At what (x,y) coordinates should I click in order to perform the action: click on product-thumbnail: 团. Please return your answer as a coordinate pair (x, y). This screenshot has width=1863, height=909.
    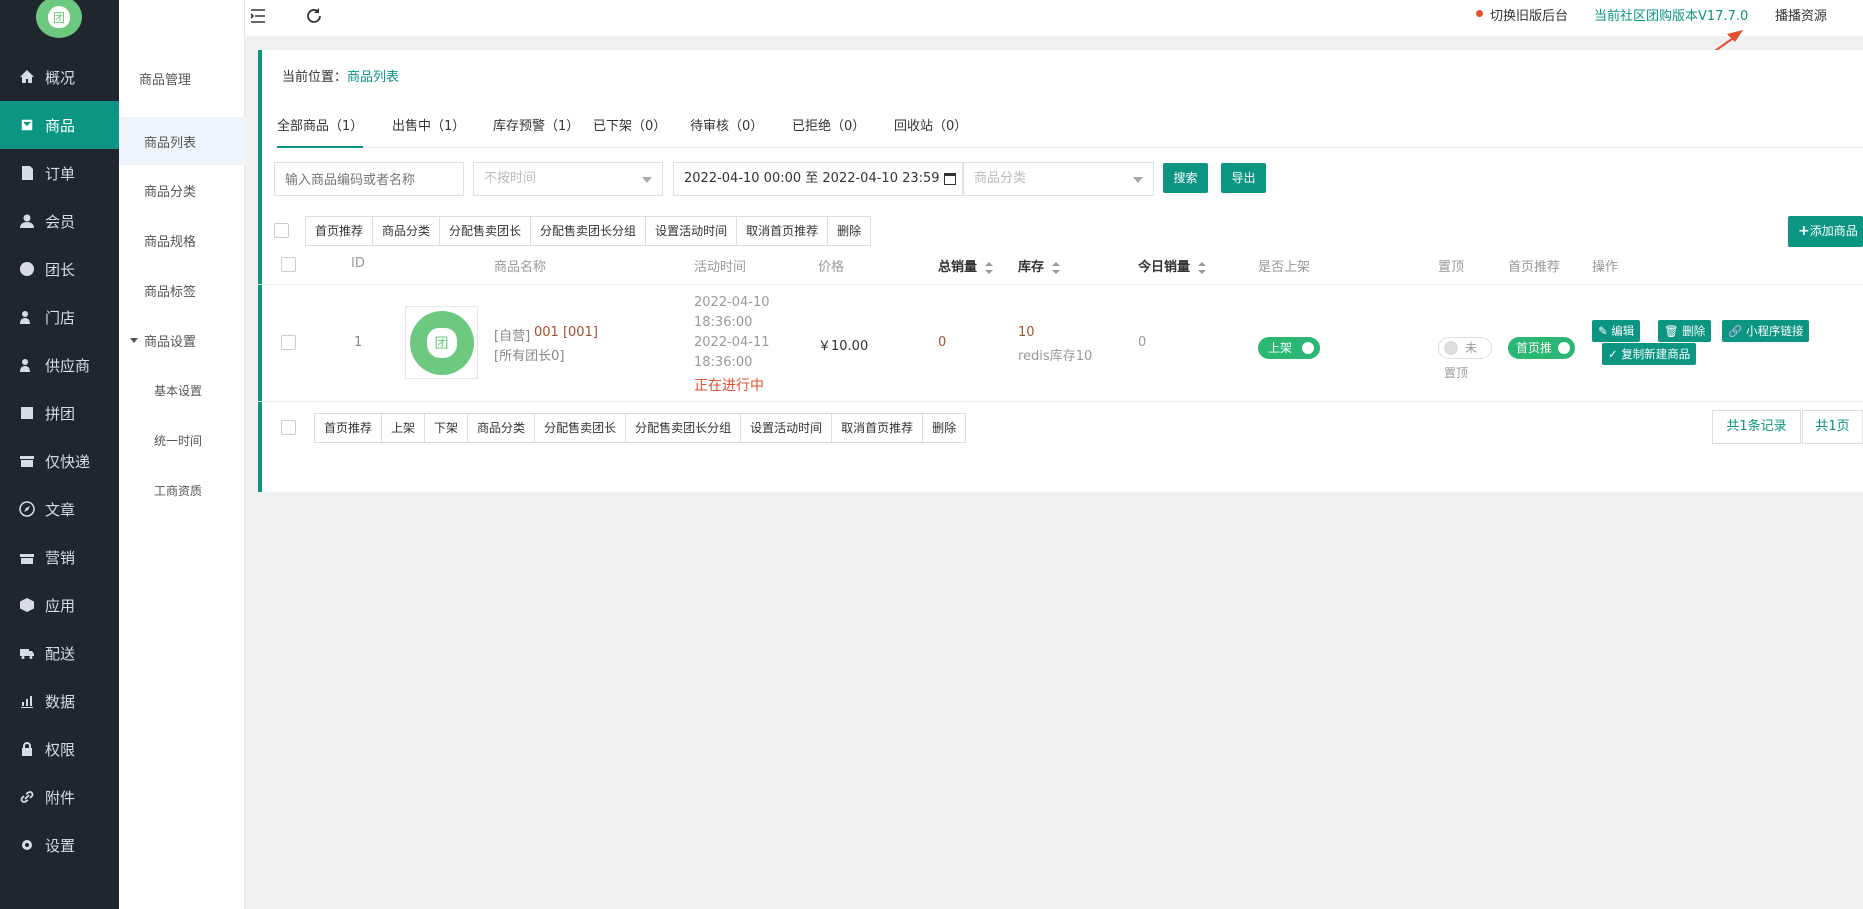
    Looking at the image, I should click on (441, 342).